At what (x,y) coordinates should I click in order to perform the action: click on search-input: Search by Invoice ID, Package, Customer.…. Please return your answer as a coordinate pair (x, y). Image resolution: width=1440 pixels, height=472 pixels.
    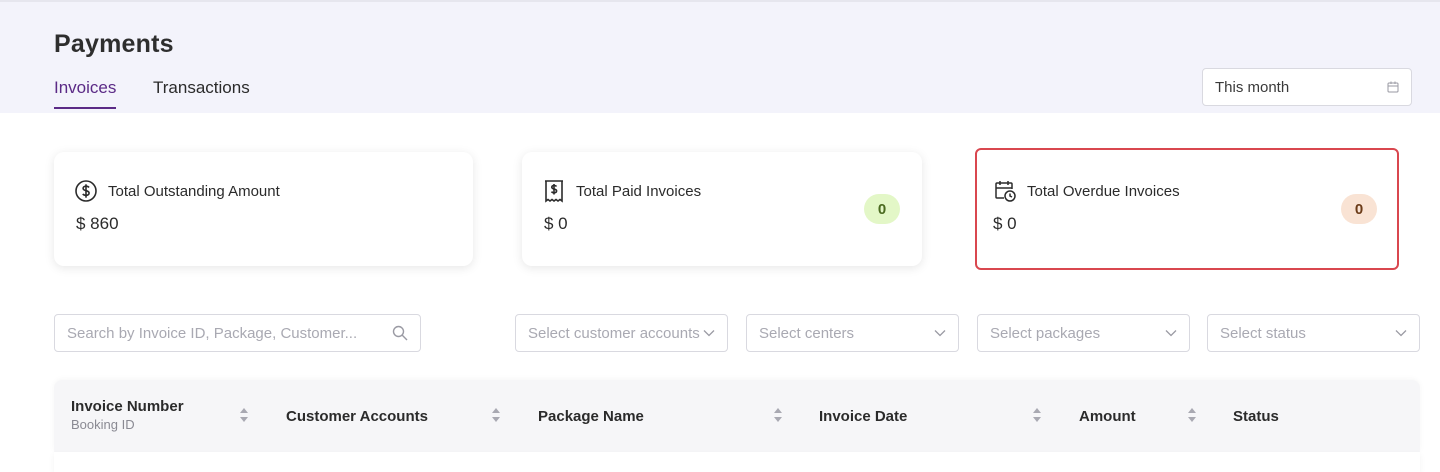
    Looking at the image, I should click on (237, 333).